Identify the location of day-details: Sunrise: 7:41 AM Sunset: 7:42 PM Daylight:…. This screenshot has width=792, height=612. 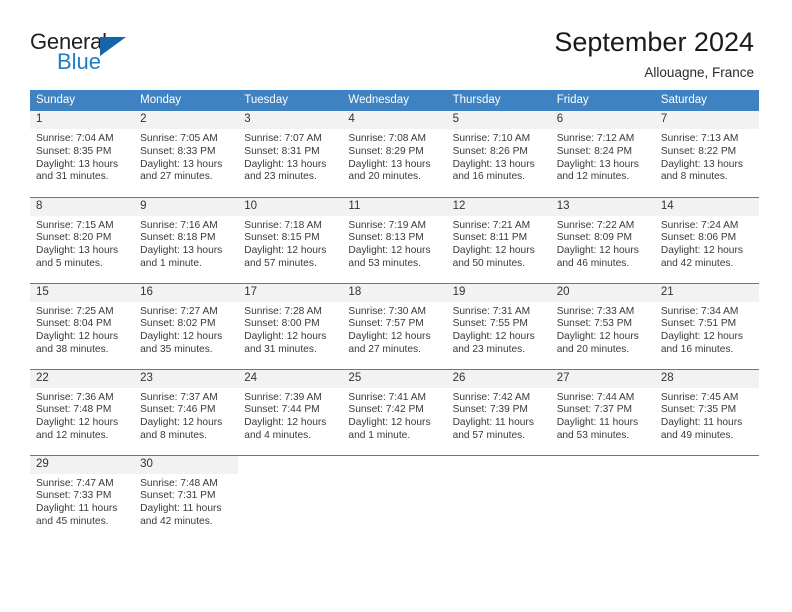
(394, 415).